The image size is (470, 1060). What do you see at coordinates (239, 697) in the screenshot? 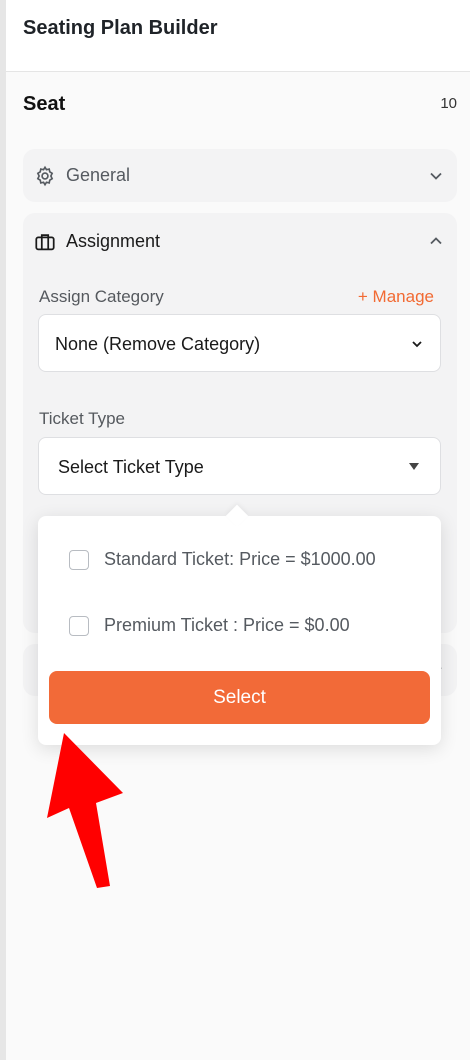
I see `select-button: Select` at bounding box center [239, 697].